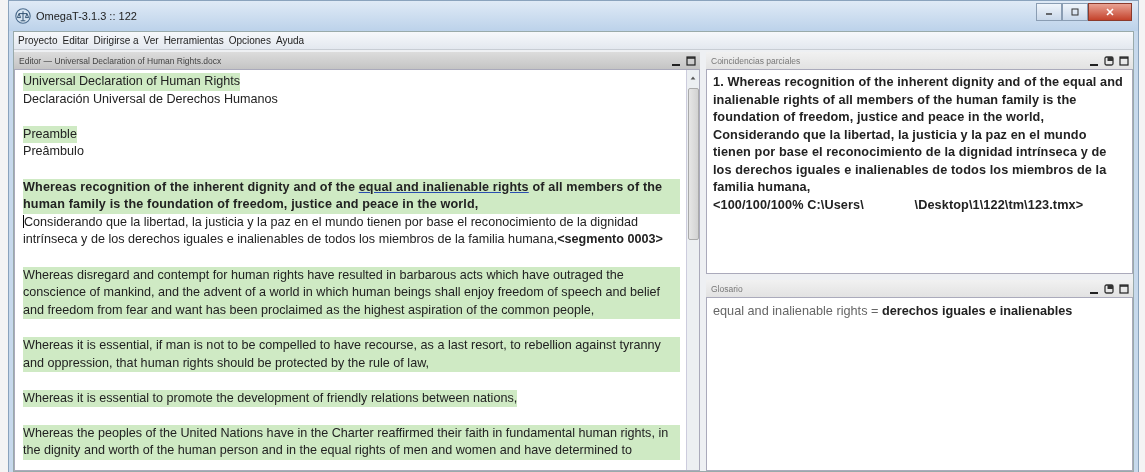  I want to click on menu-item: Herramientas, so click(193, 40).